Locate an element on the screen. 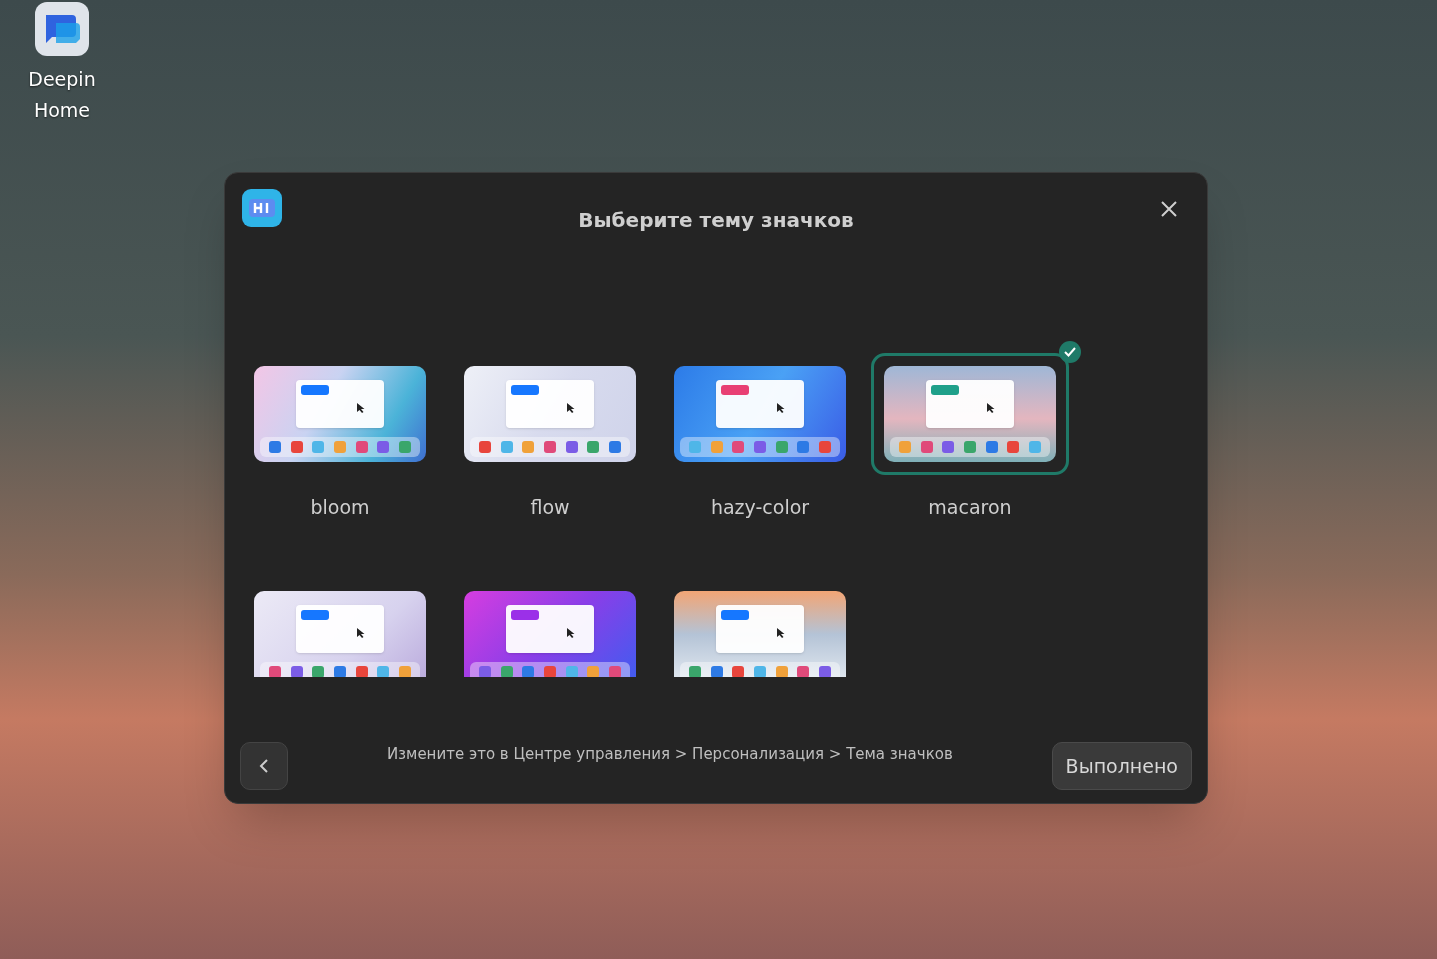  theme-name: macaron is located at coordinates (970, 507).